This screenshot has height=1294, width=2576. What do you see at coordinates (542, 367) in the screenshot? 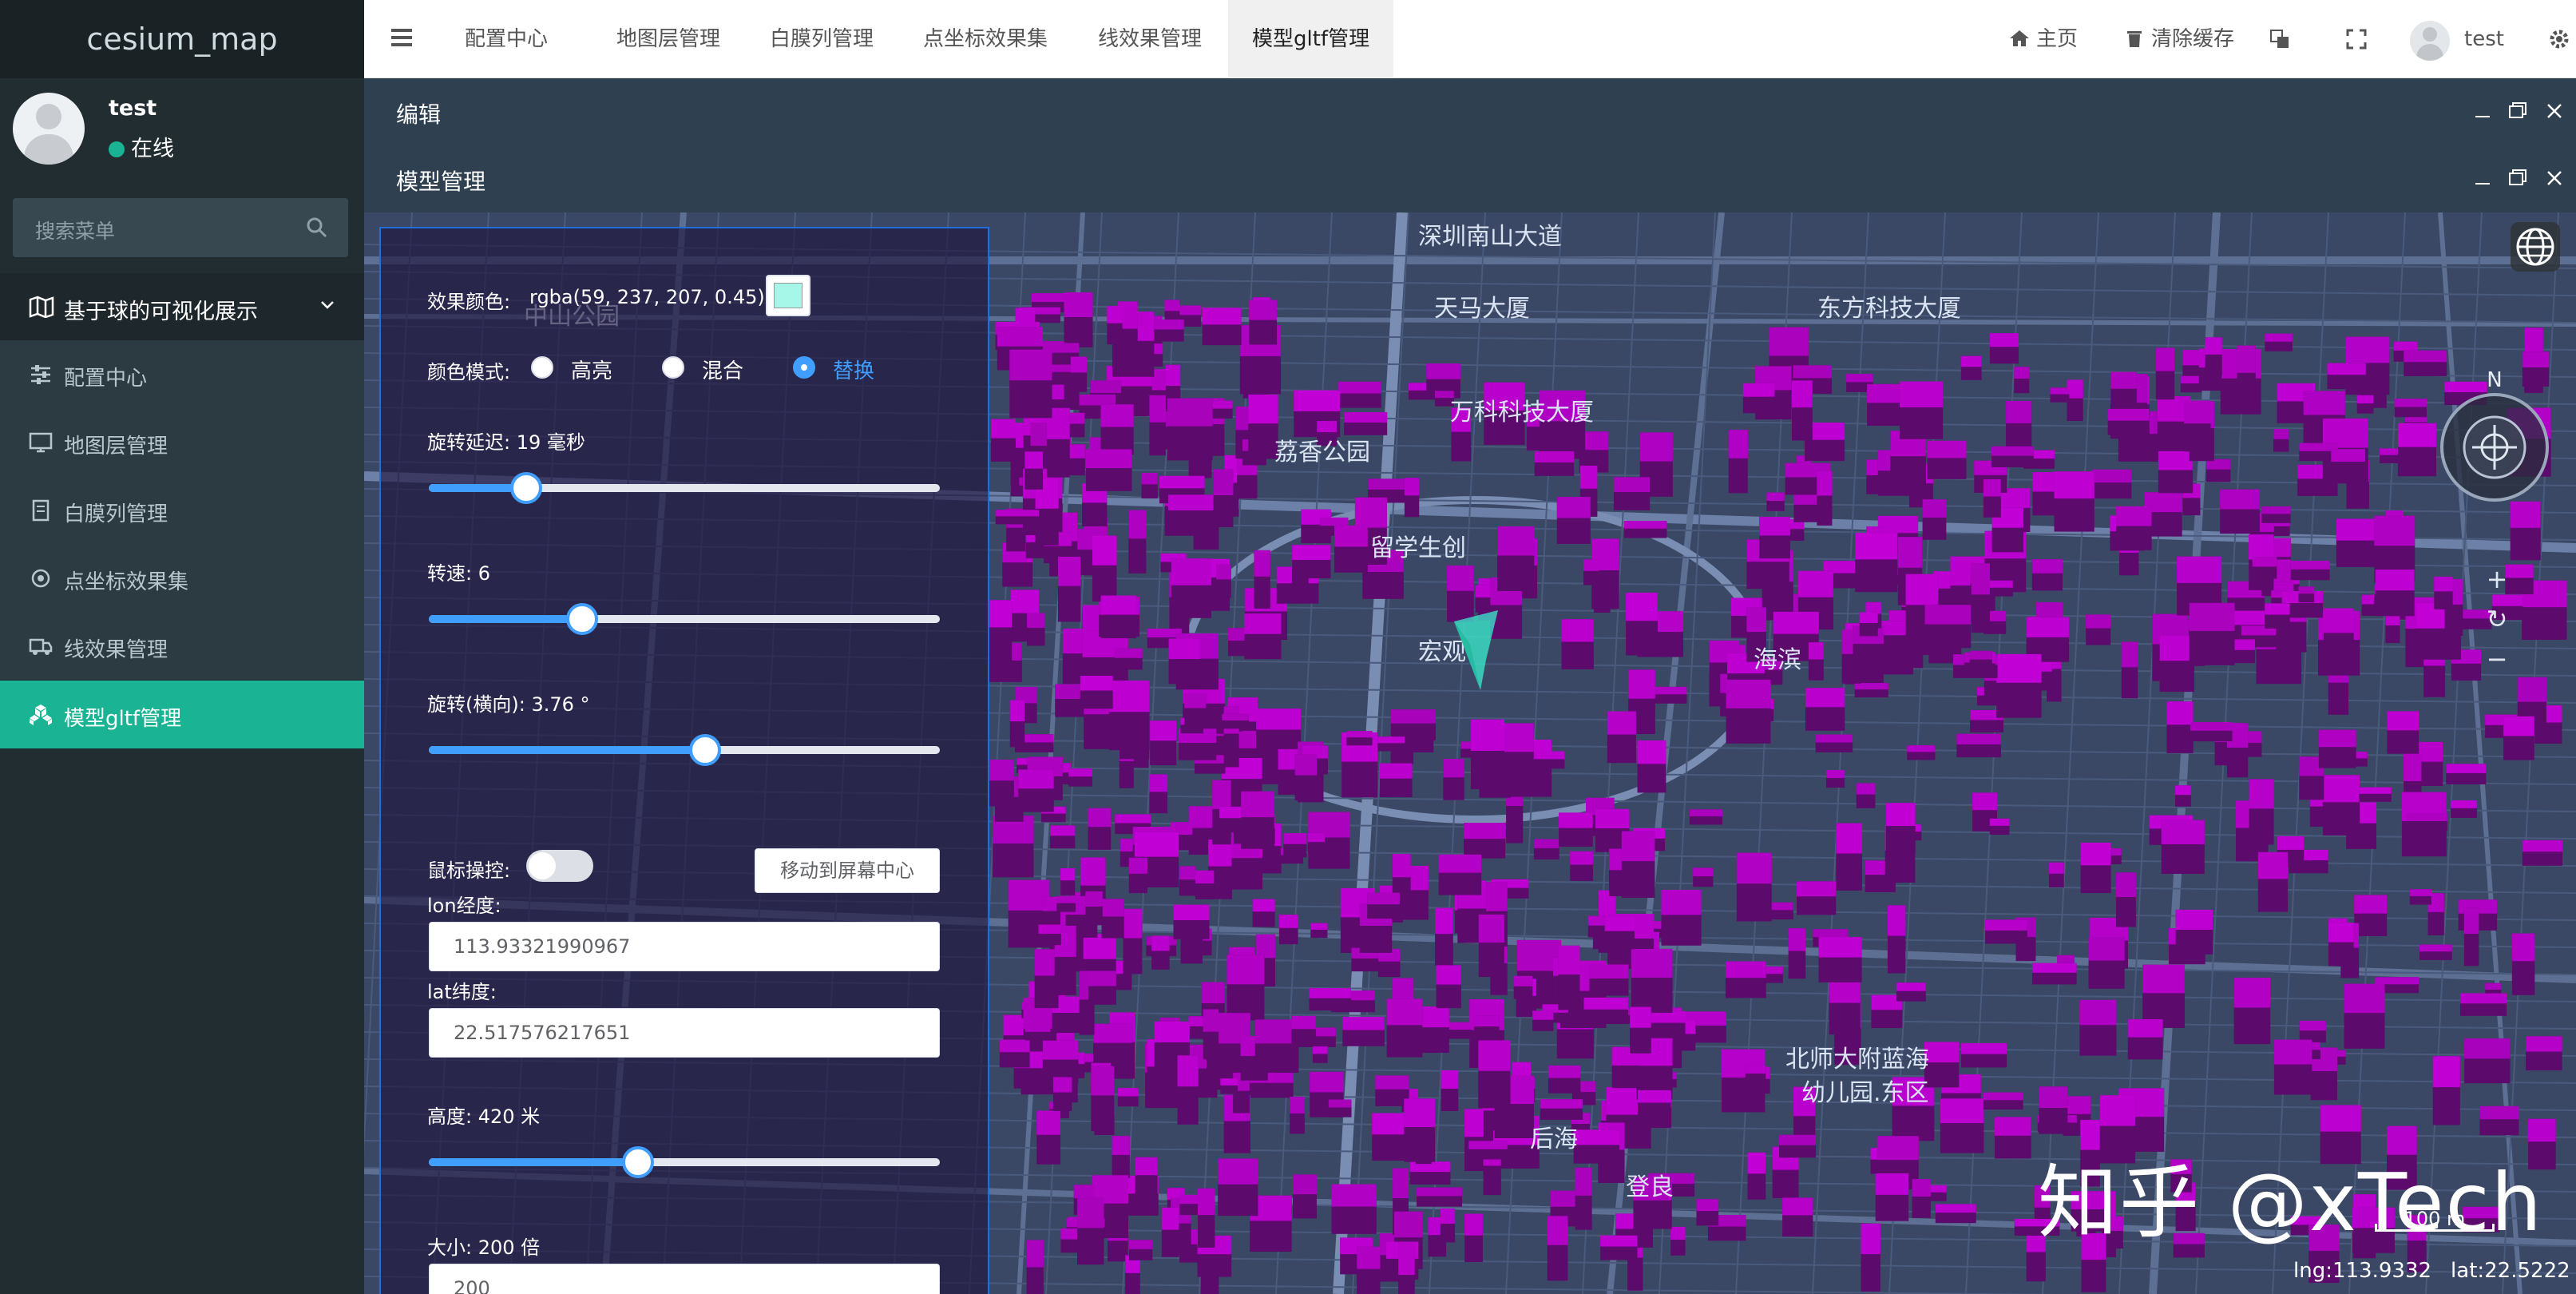
I see `radio-highlight` at bounding box center [542, 367].